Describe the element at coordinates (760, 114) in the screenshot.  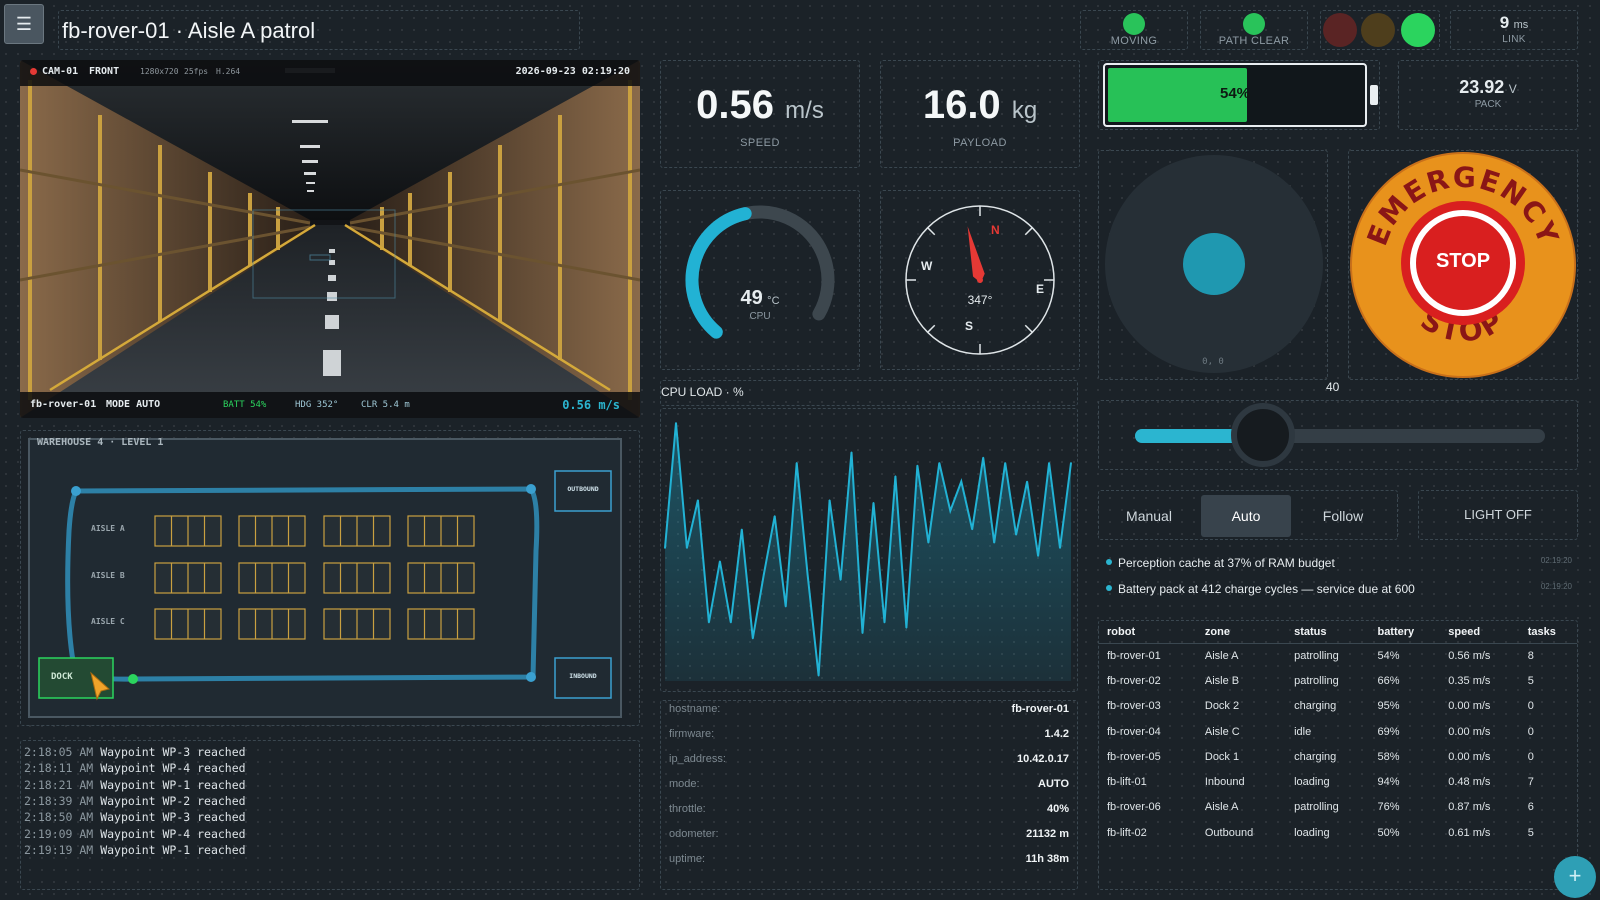
I see `speed-tile: 0.56 m/s SPEED` at that location.